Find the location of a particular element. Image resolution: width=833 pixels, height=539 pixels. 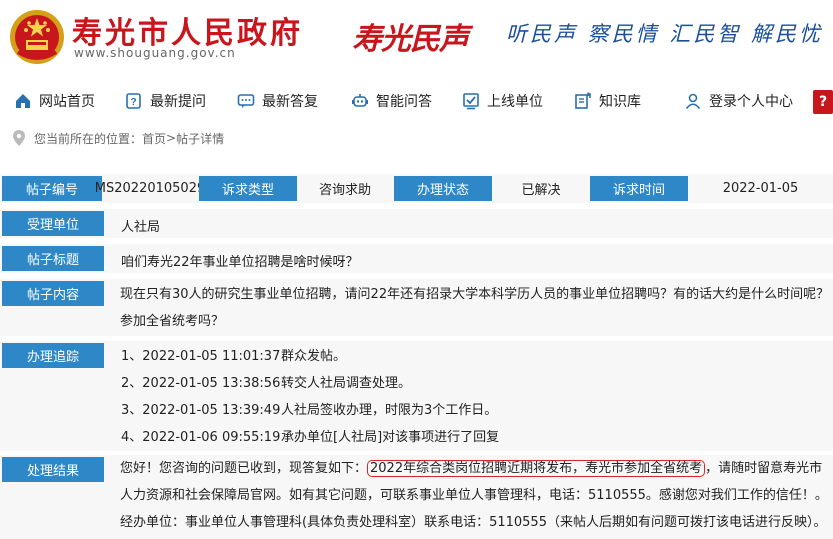

nav-item-latest-questions: ? 最新提问 is located at coordinates (165, 101).